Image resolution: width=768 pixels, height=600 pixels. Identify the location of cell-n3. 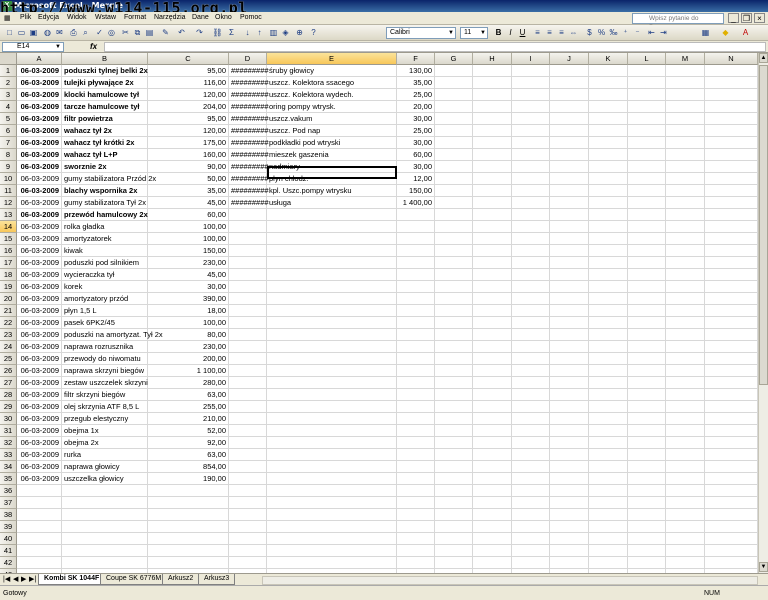
(731, 95).